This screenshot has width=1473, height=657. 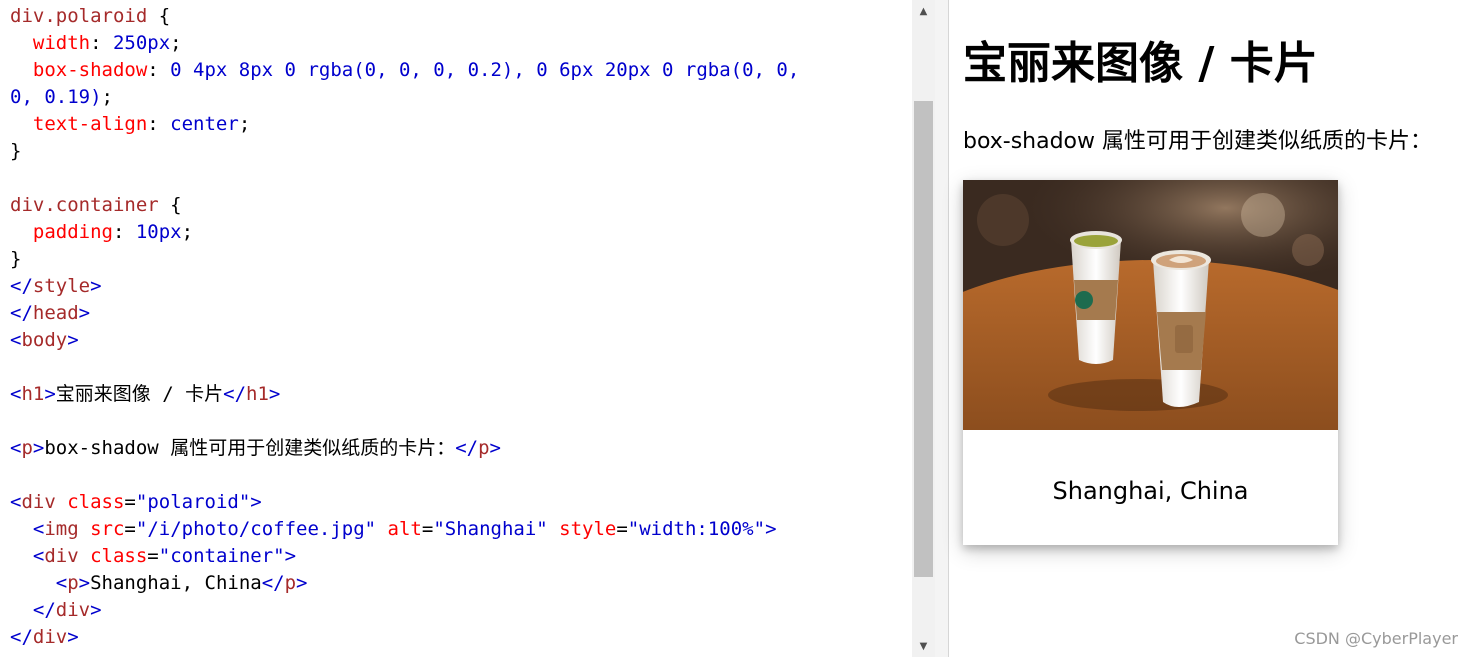 I want to click on code-line: text-align: center;, so click(x=404, y=124).